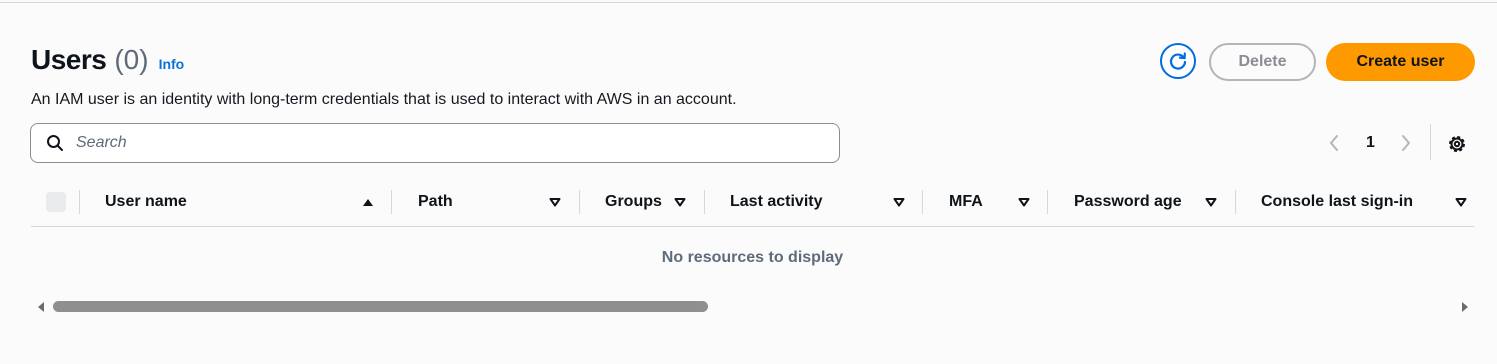 This screenshot has width=1497, height=364. What do you see at coordinates (55, 143) in the screenshot?
I see `search-icon` at bounding box center [55, 143].